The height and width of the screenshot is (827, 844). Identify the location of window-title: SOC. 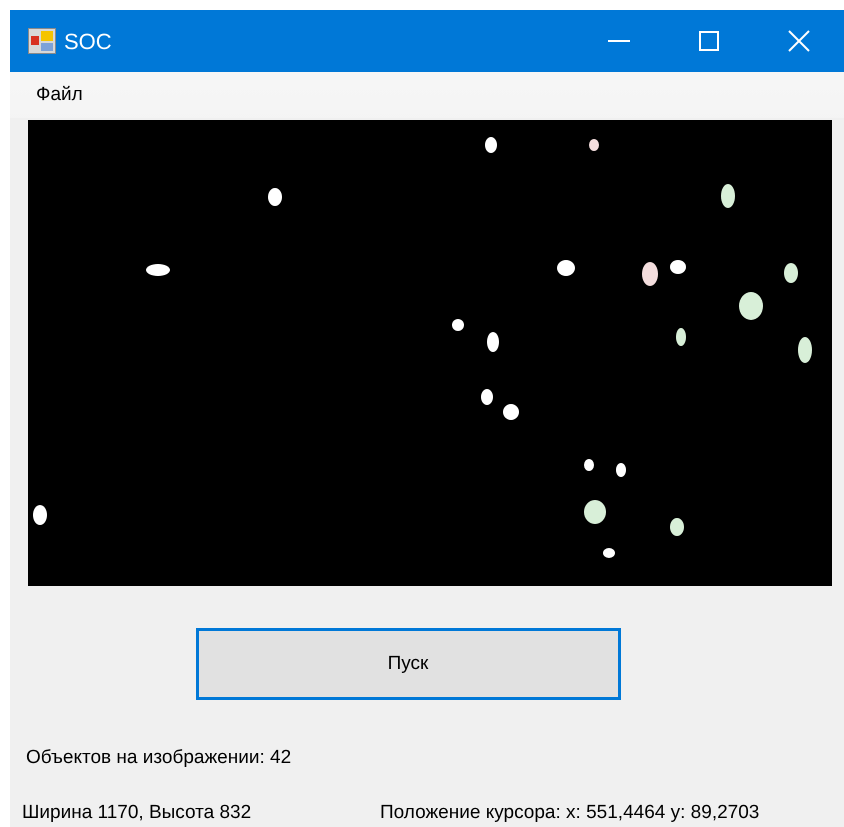
(88, 42).